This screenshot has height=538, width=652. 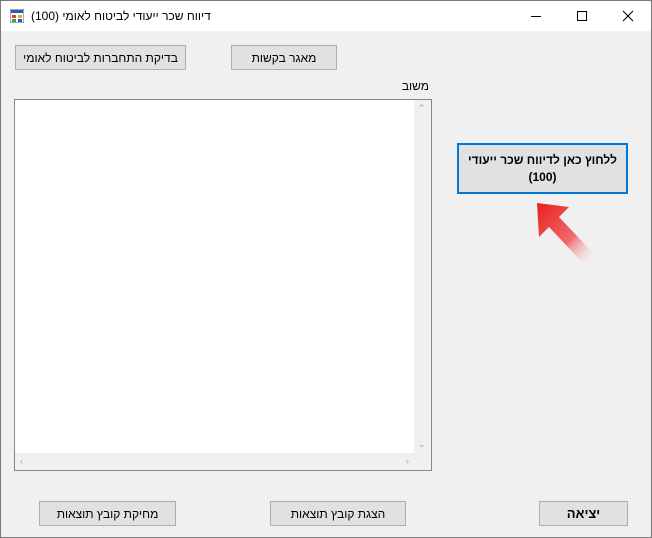 I want to click on nid-connection-check-button: בדיקת התחברות לביטוח לאומי, so click(x=100, y=57).